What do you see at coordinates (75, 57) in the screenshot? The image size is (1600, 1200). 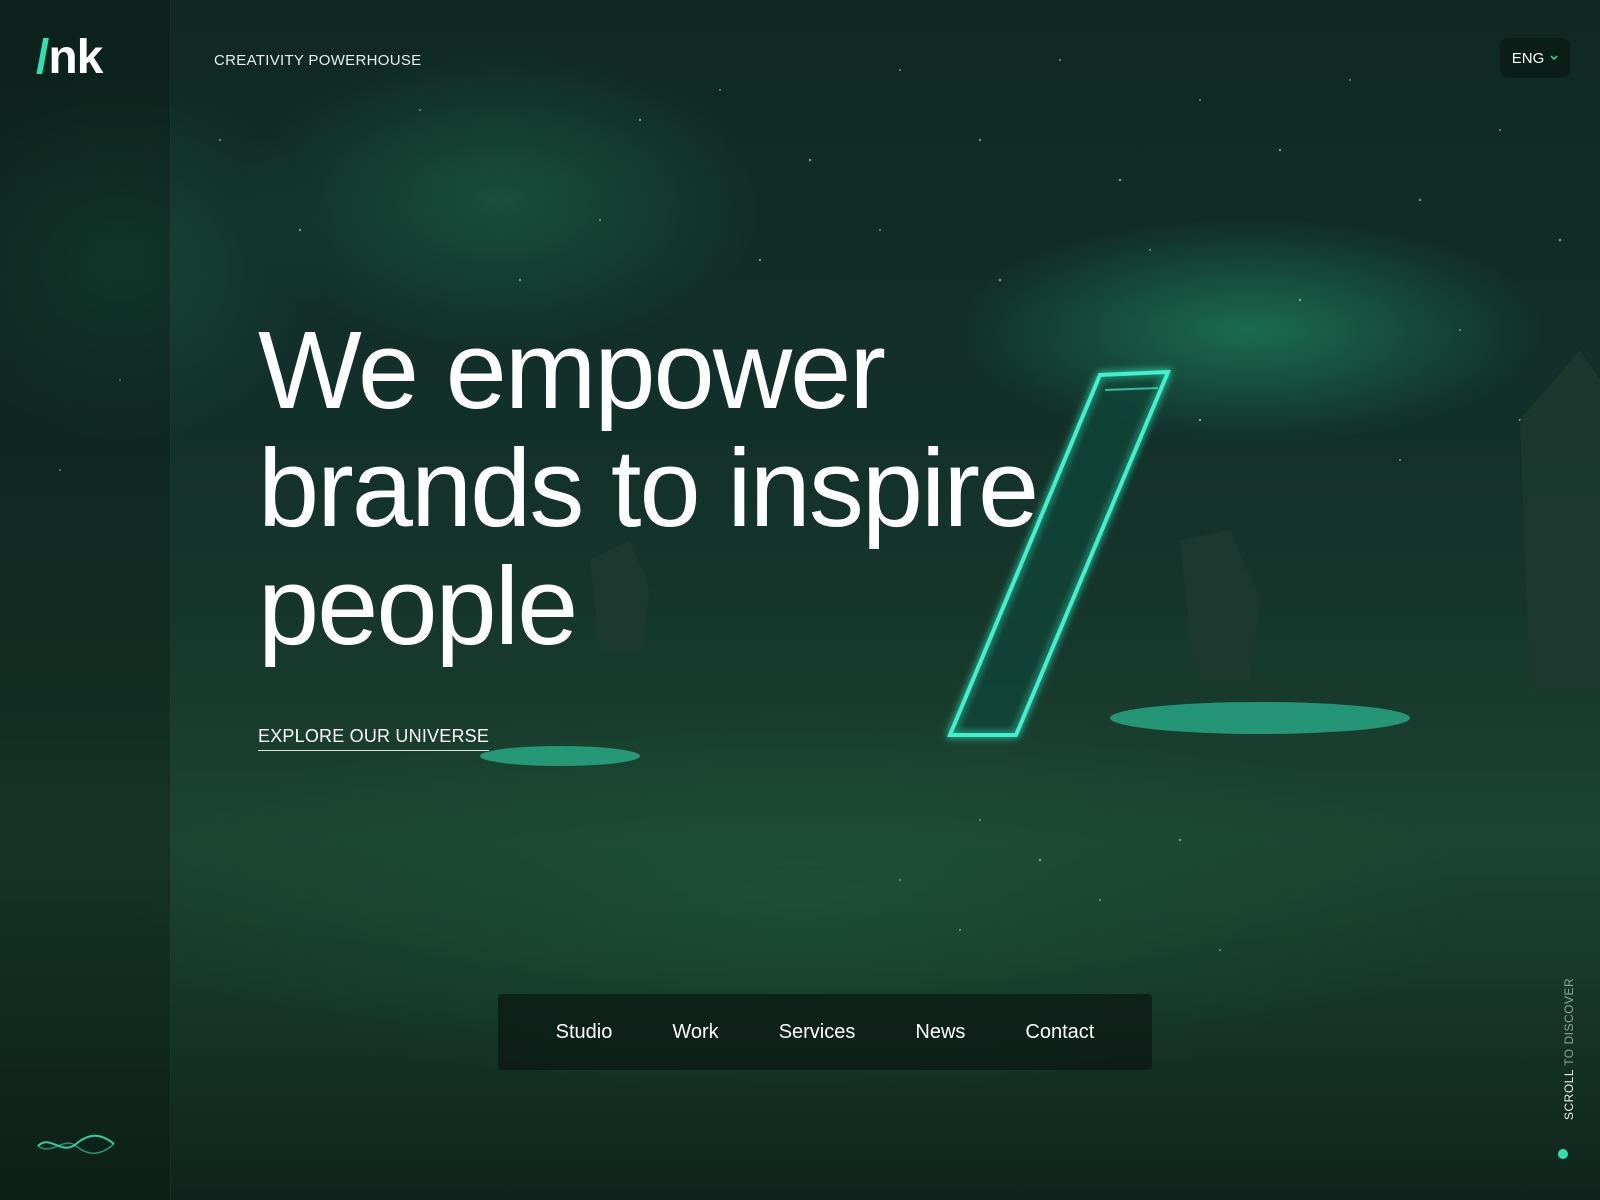 I see `logo-text: nk` at bounding box center [75, 57].